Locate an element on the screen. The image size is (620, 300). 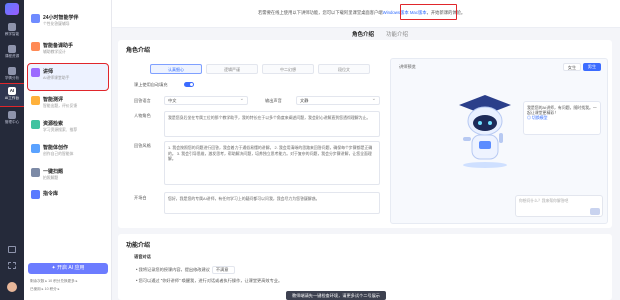
rail-item-ai-workbench: AI AI工作台 is located at coordinates (12, 95).